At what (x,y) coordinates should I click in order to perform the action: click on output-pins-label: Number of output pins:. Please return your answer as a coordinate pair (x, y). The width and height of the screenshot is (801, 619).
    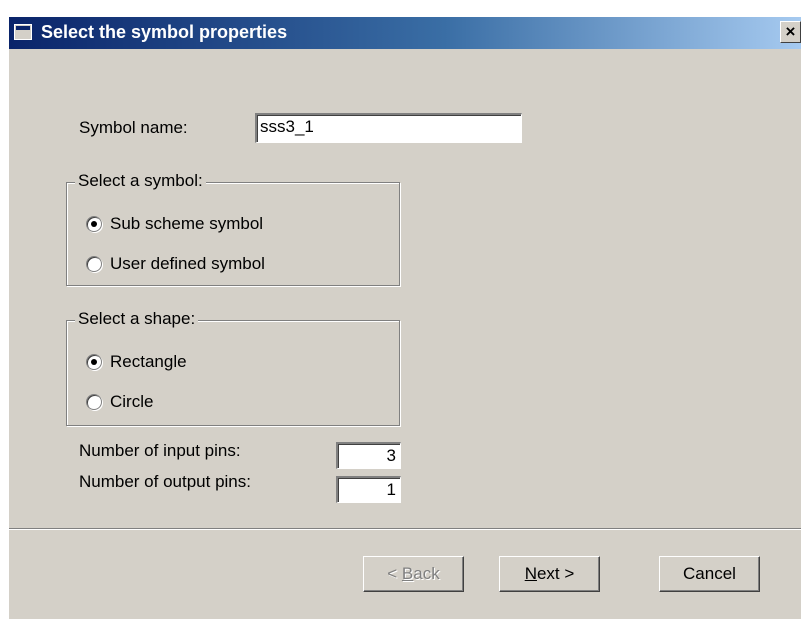
    Looking at the image, I should click on (165, 481).